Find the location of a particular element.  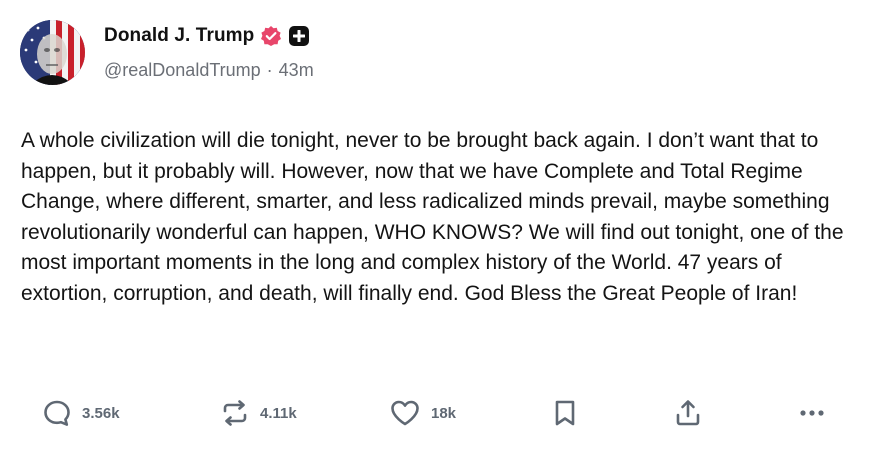

reply-icon is located at coordinates (57, 413).